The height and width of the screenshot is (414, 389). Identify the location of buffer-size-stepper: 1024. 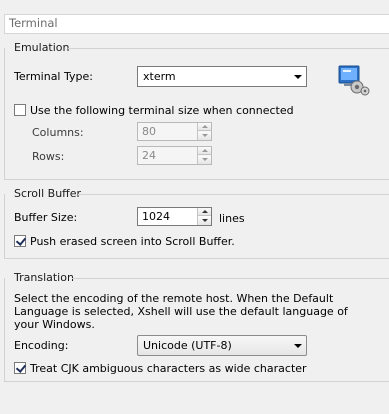
(174, 216).